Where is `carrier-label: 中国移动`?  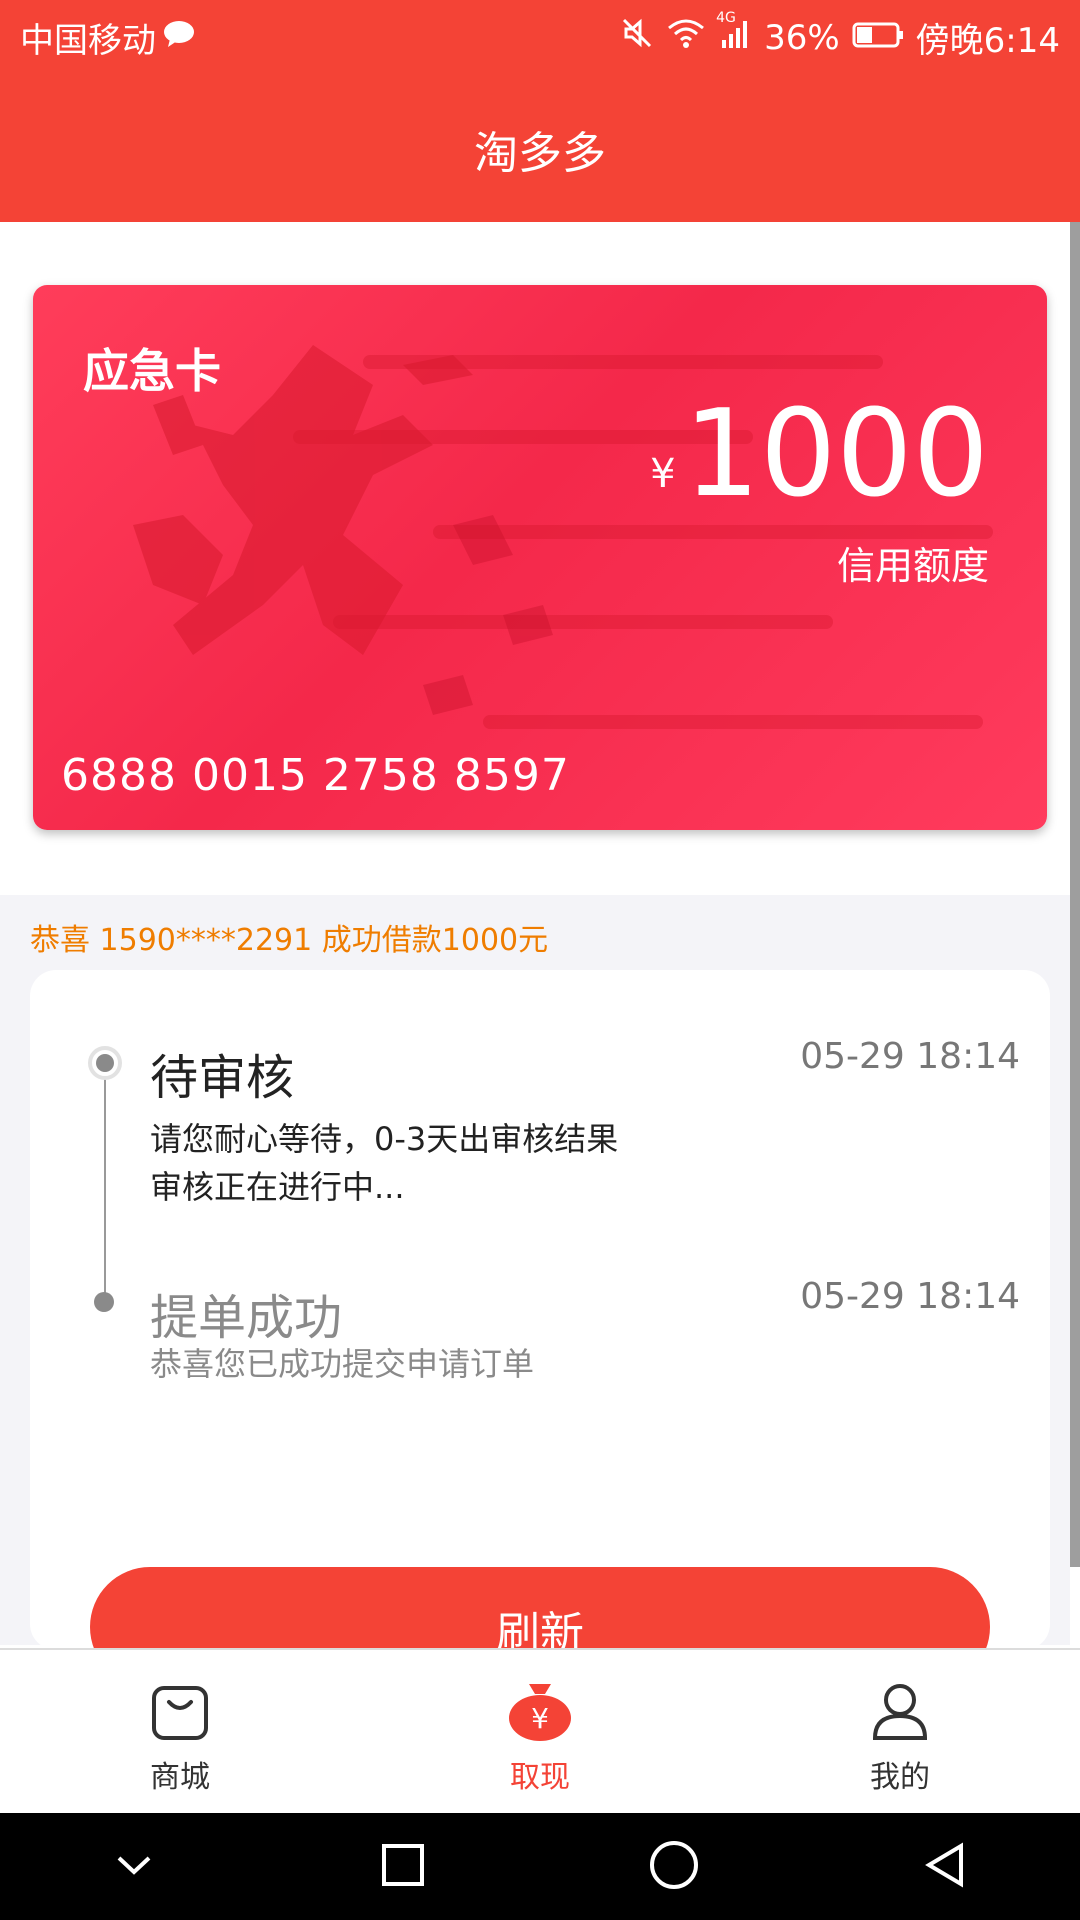
carrier-label: 中国移动 is located at coordinates (88, 41).